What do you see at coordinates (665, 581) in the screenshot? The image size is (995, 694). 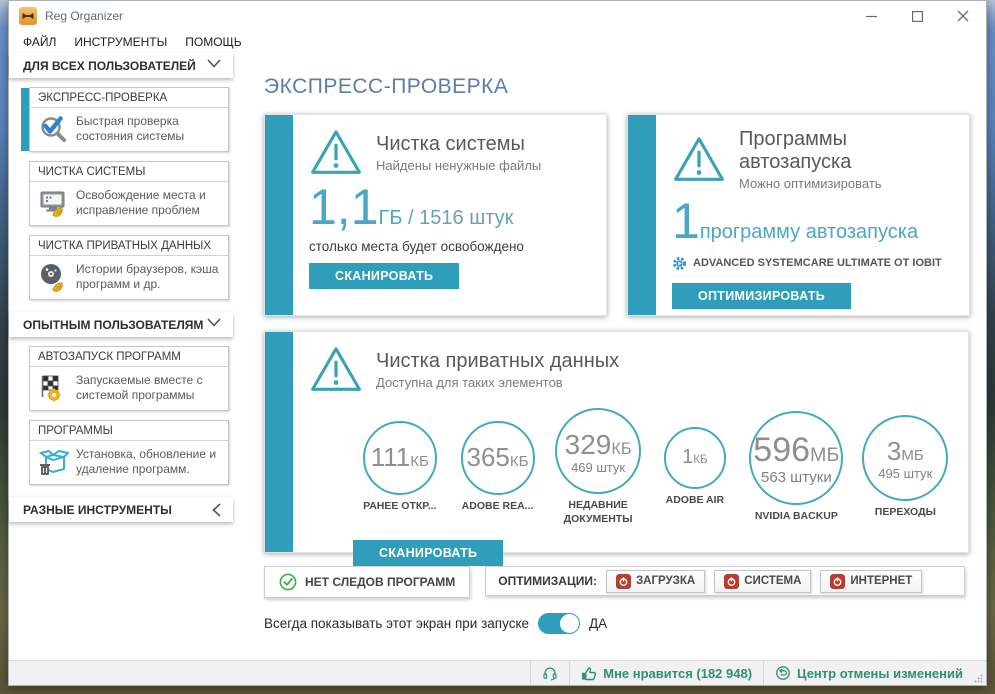 I see `optimization-label: ЗАГРУЗКА` at bounding box center [665, 581].